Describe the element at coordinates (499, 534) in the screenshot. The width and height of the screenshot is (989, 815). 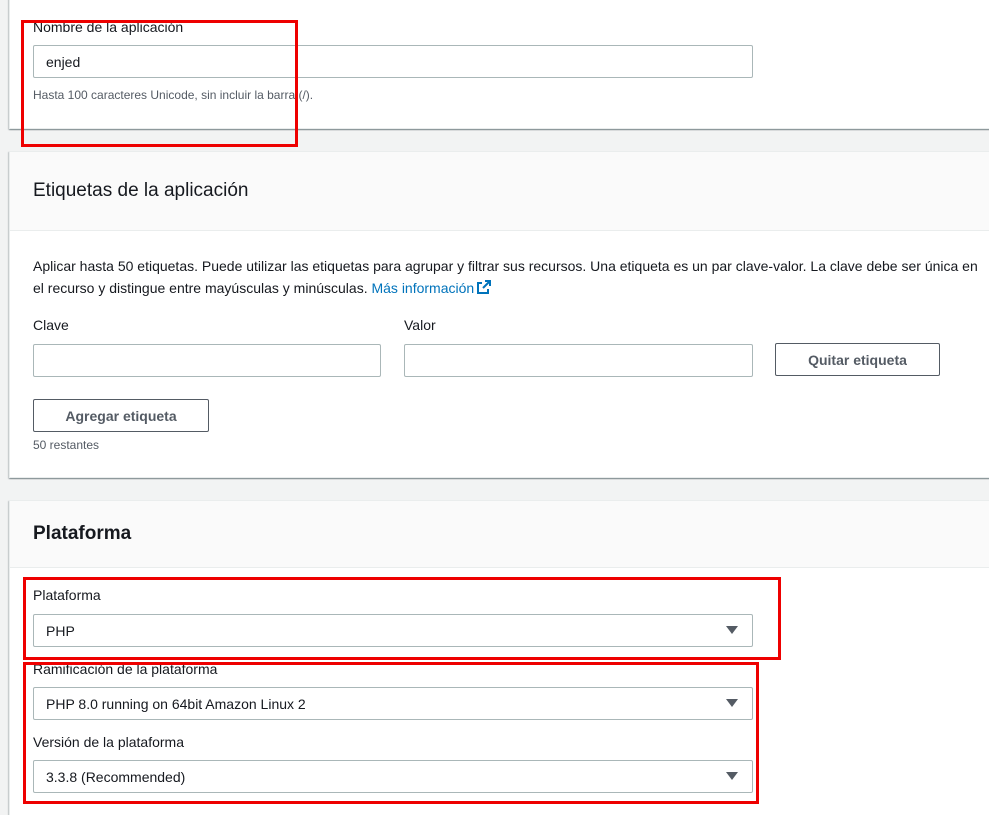
I see `platform-card-header: Plataforma` at that location.